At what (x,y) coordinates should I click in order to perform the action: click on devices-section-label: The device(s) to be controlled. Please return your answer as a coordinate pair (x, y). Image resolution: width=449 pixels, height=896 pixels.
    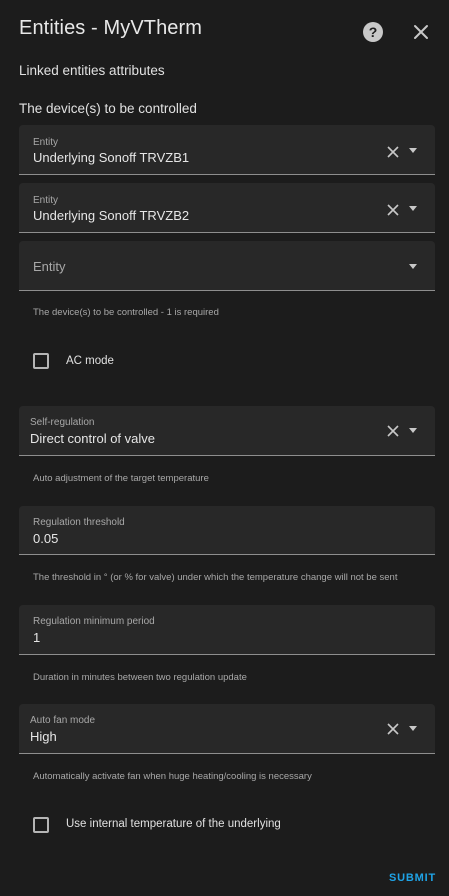
    Looking at the image, I should click on (108, 108).